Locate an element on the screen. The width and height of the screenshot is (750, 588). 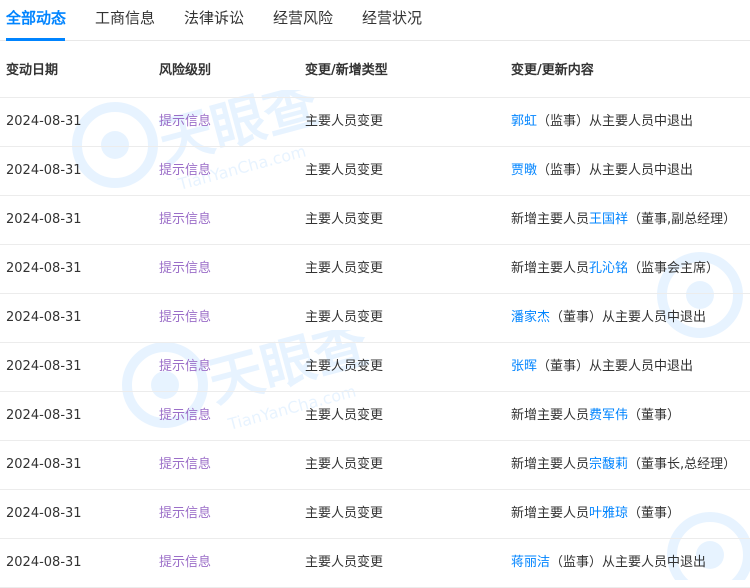
change-content: 新增主要人员宗馥莉（董事长,总经理） is located at coordinates (623, 465).